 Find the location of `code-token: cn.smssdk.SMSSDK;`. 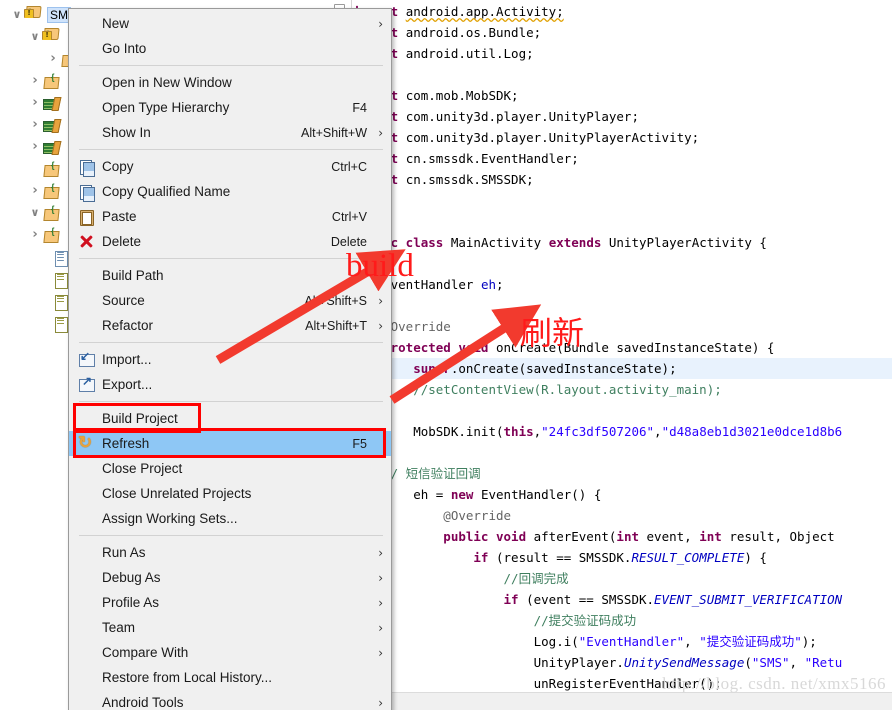

code-token: cn.smssdk.SMSSDK; is located at coordinates (469, 179).